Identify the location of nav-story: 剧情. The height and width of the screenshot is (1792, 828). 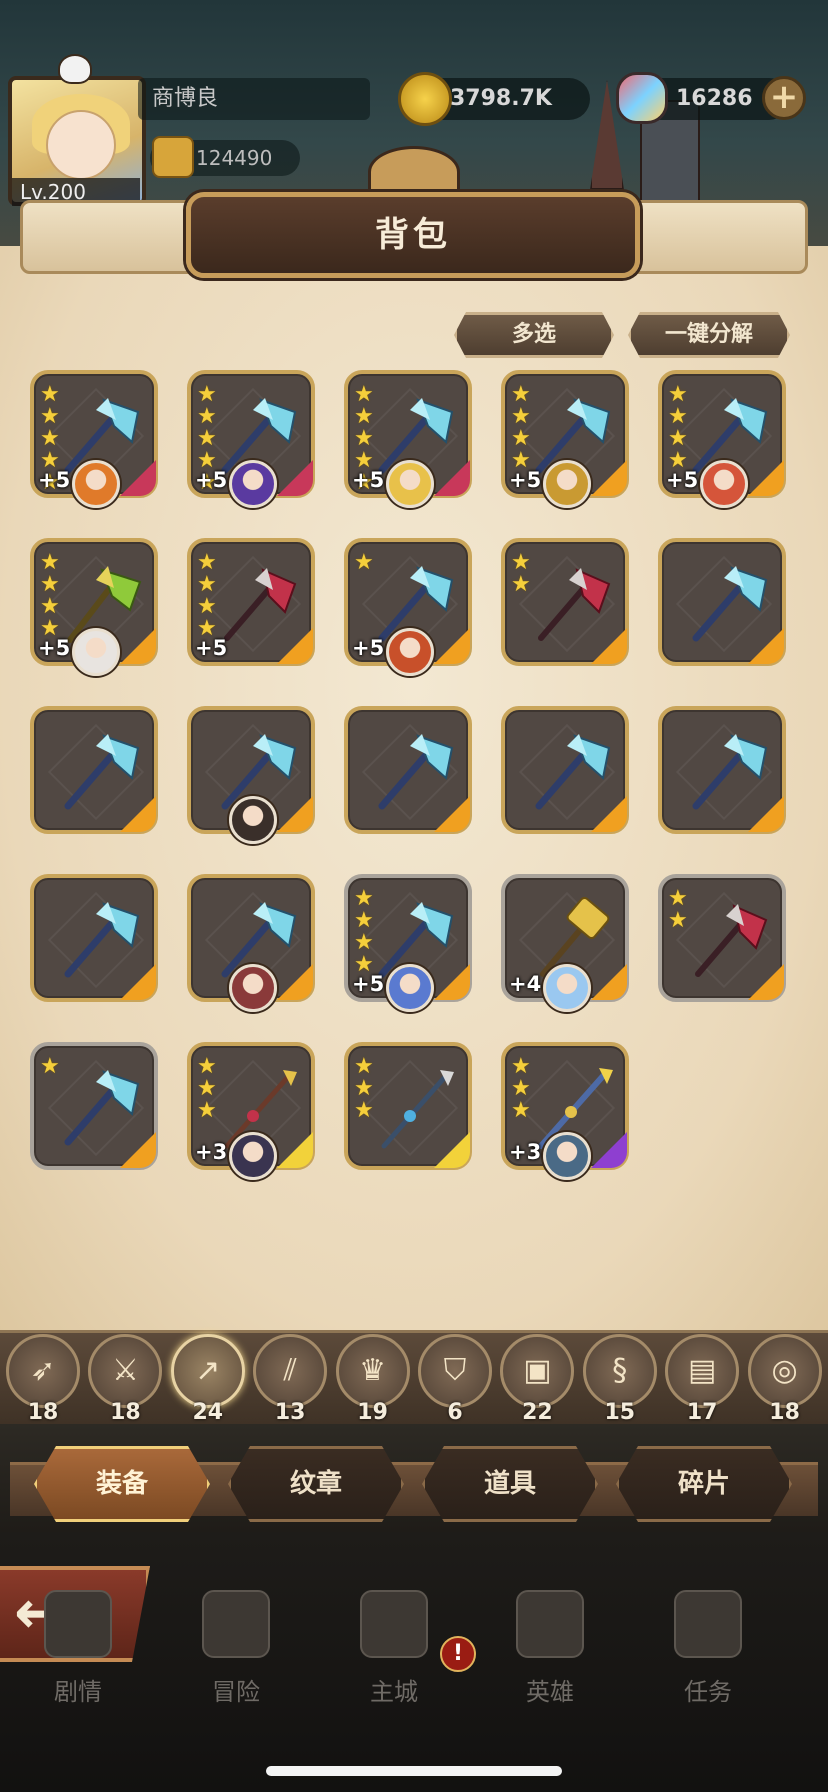
(78, 1648).